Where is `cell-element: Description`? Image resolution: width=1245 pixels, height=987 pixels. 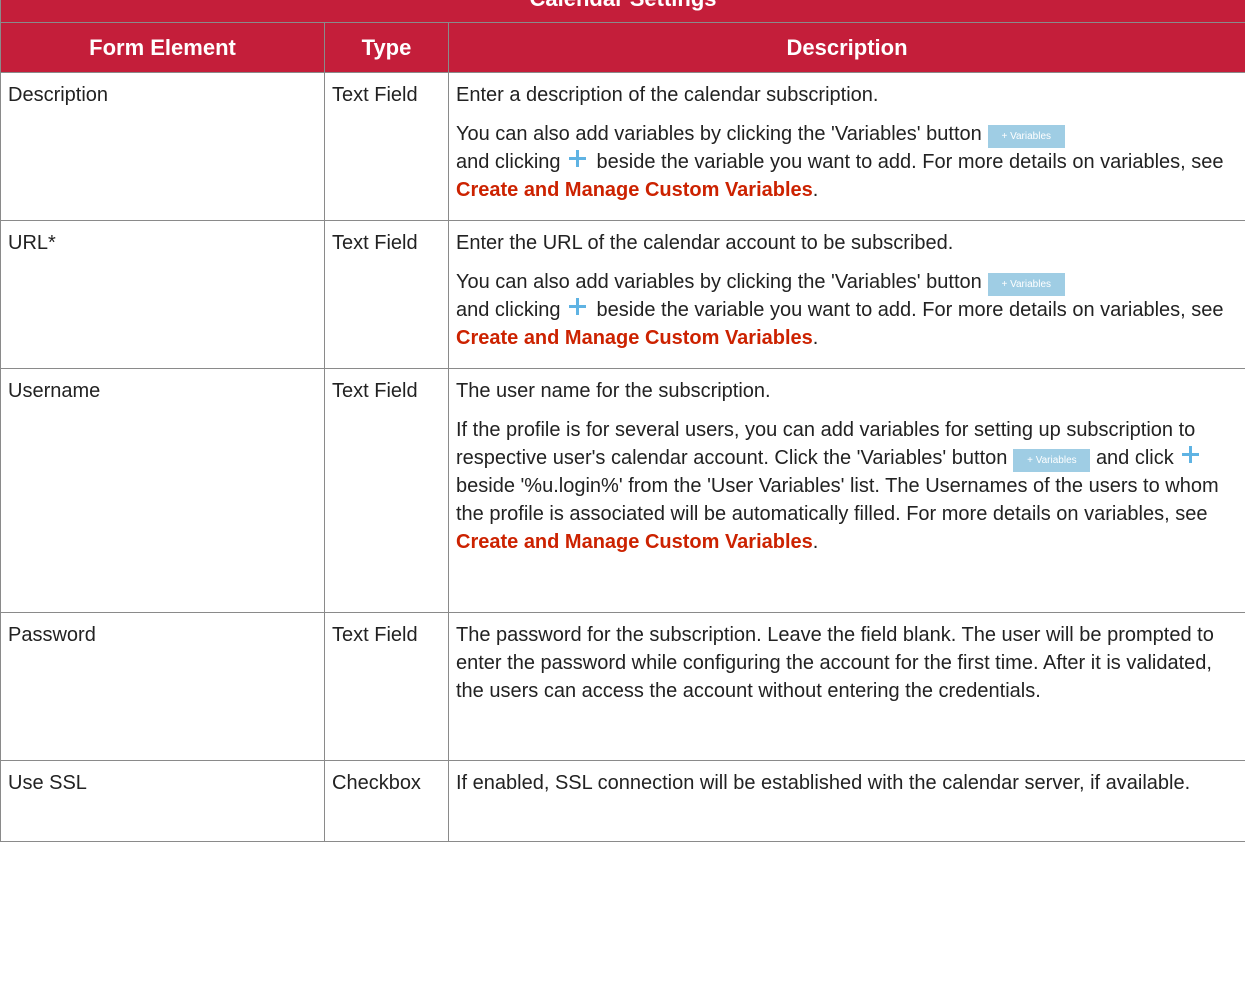
cell-element: Description is located at coordinates (162, 146).